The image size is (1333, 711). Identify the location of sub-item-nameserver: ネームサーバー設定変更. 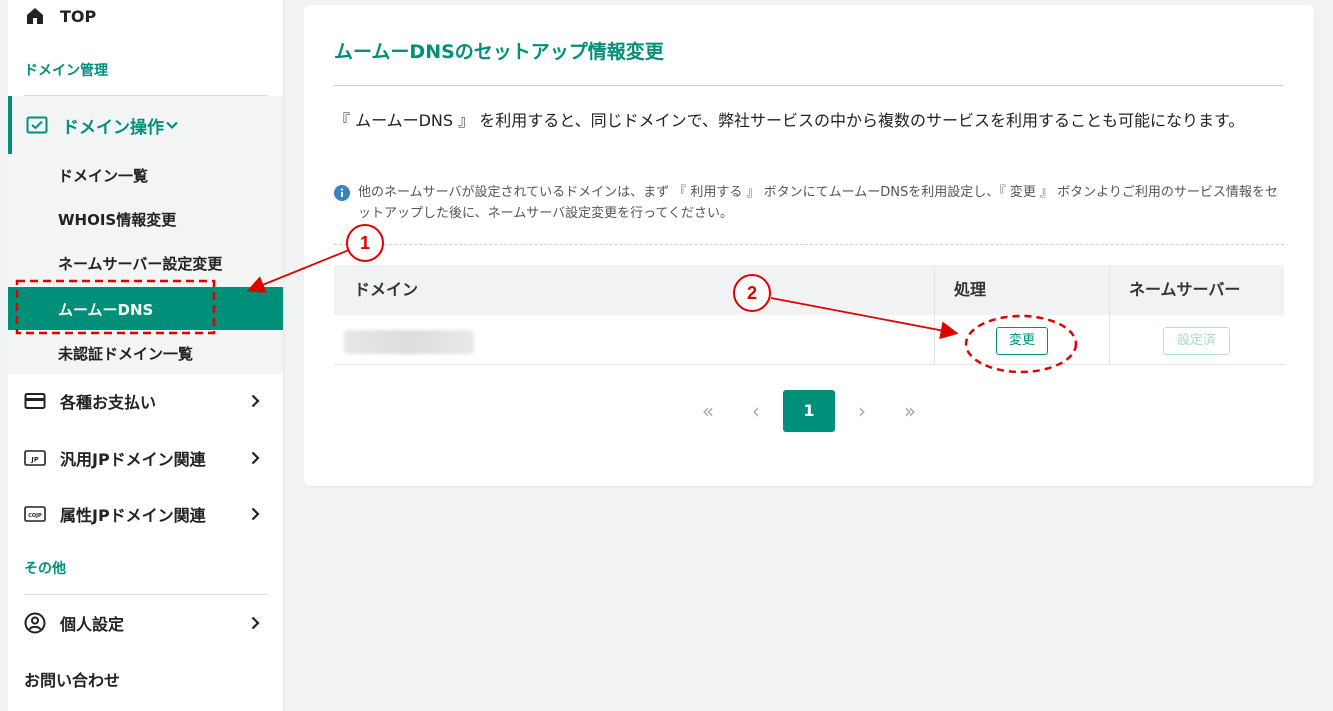
(140, 263).